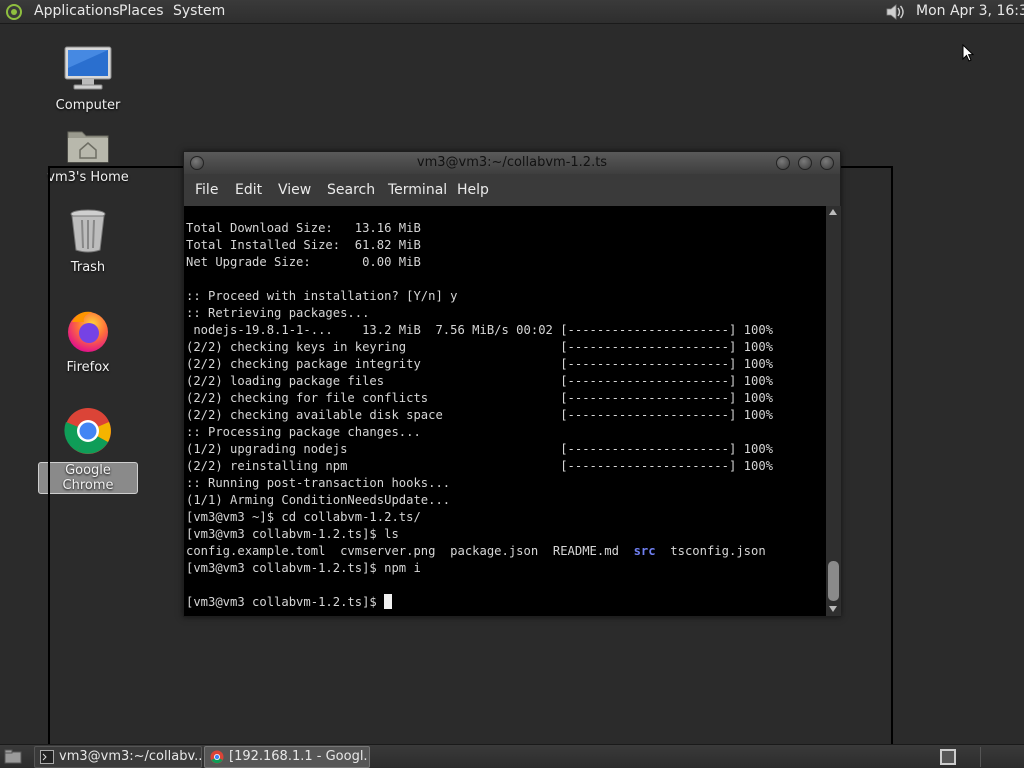  I want to click on clock: Mon Apr 3, 16:34, so click(970, 11).